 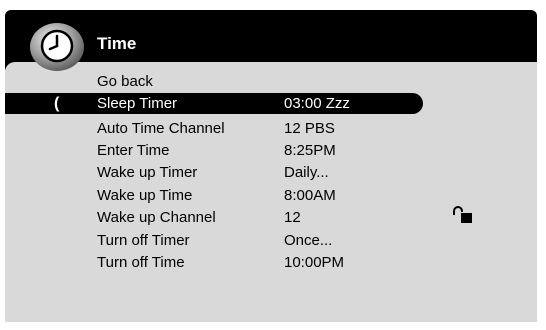 I want to click on menu-item-wake-up-time: Wake up Time 8:00AM, so click(x=273, y=195).